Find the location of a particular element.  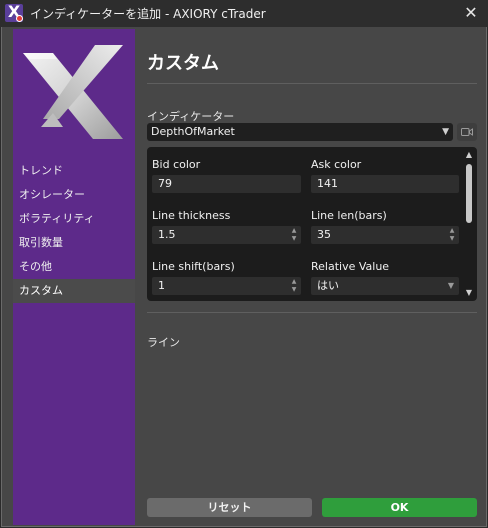

reset-button: リセット is located at coordinates (229, 507).